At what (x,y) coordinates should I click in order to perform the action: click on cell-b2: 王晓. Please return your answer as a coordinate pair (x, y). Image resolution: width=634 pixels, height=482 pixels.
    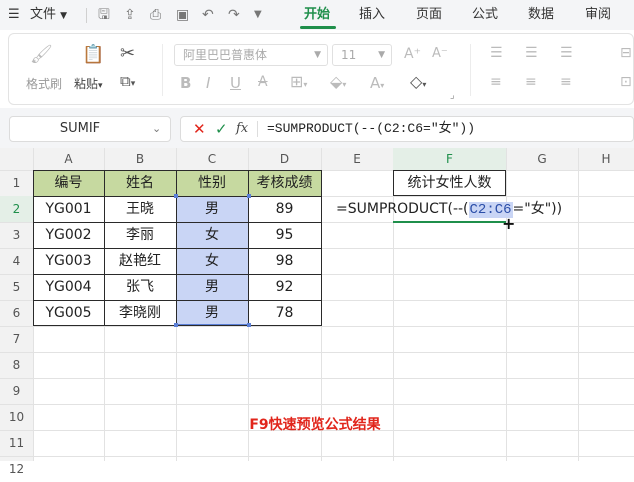
    Looking at the image, I should click on (140, 209).